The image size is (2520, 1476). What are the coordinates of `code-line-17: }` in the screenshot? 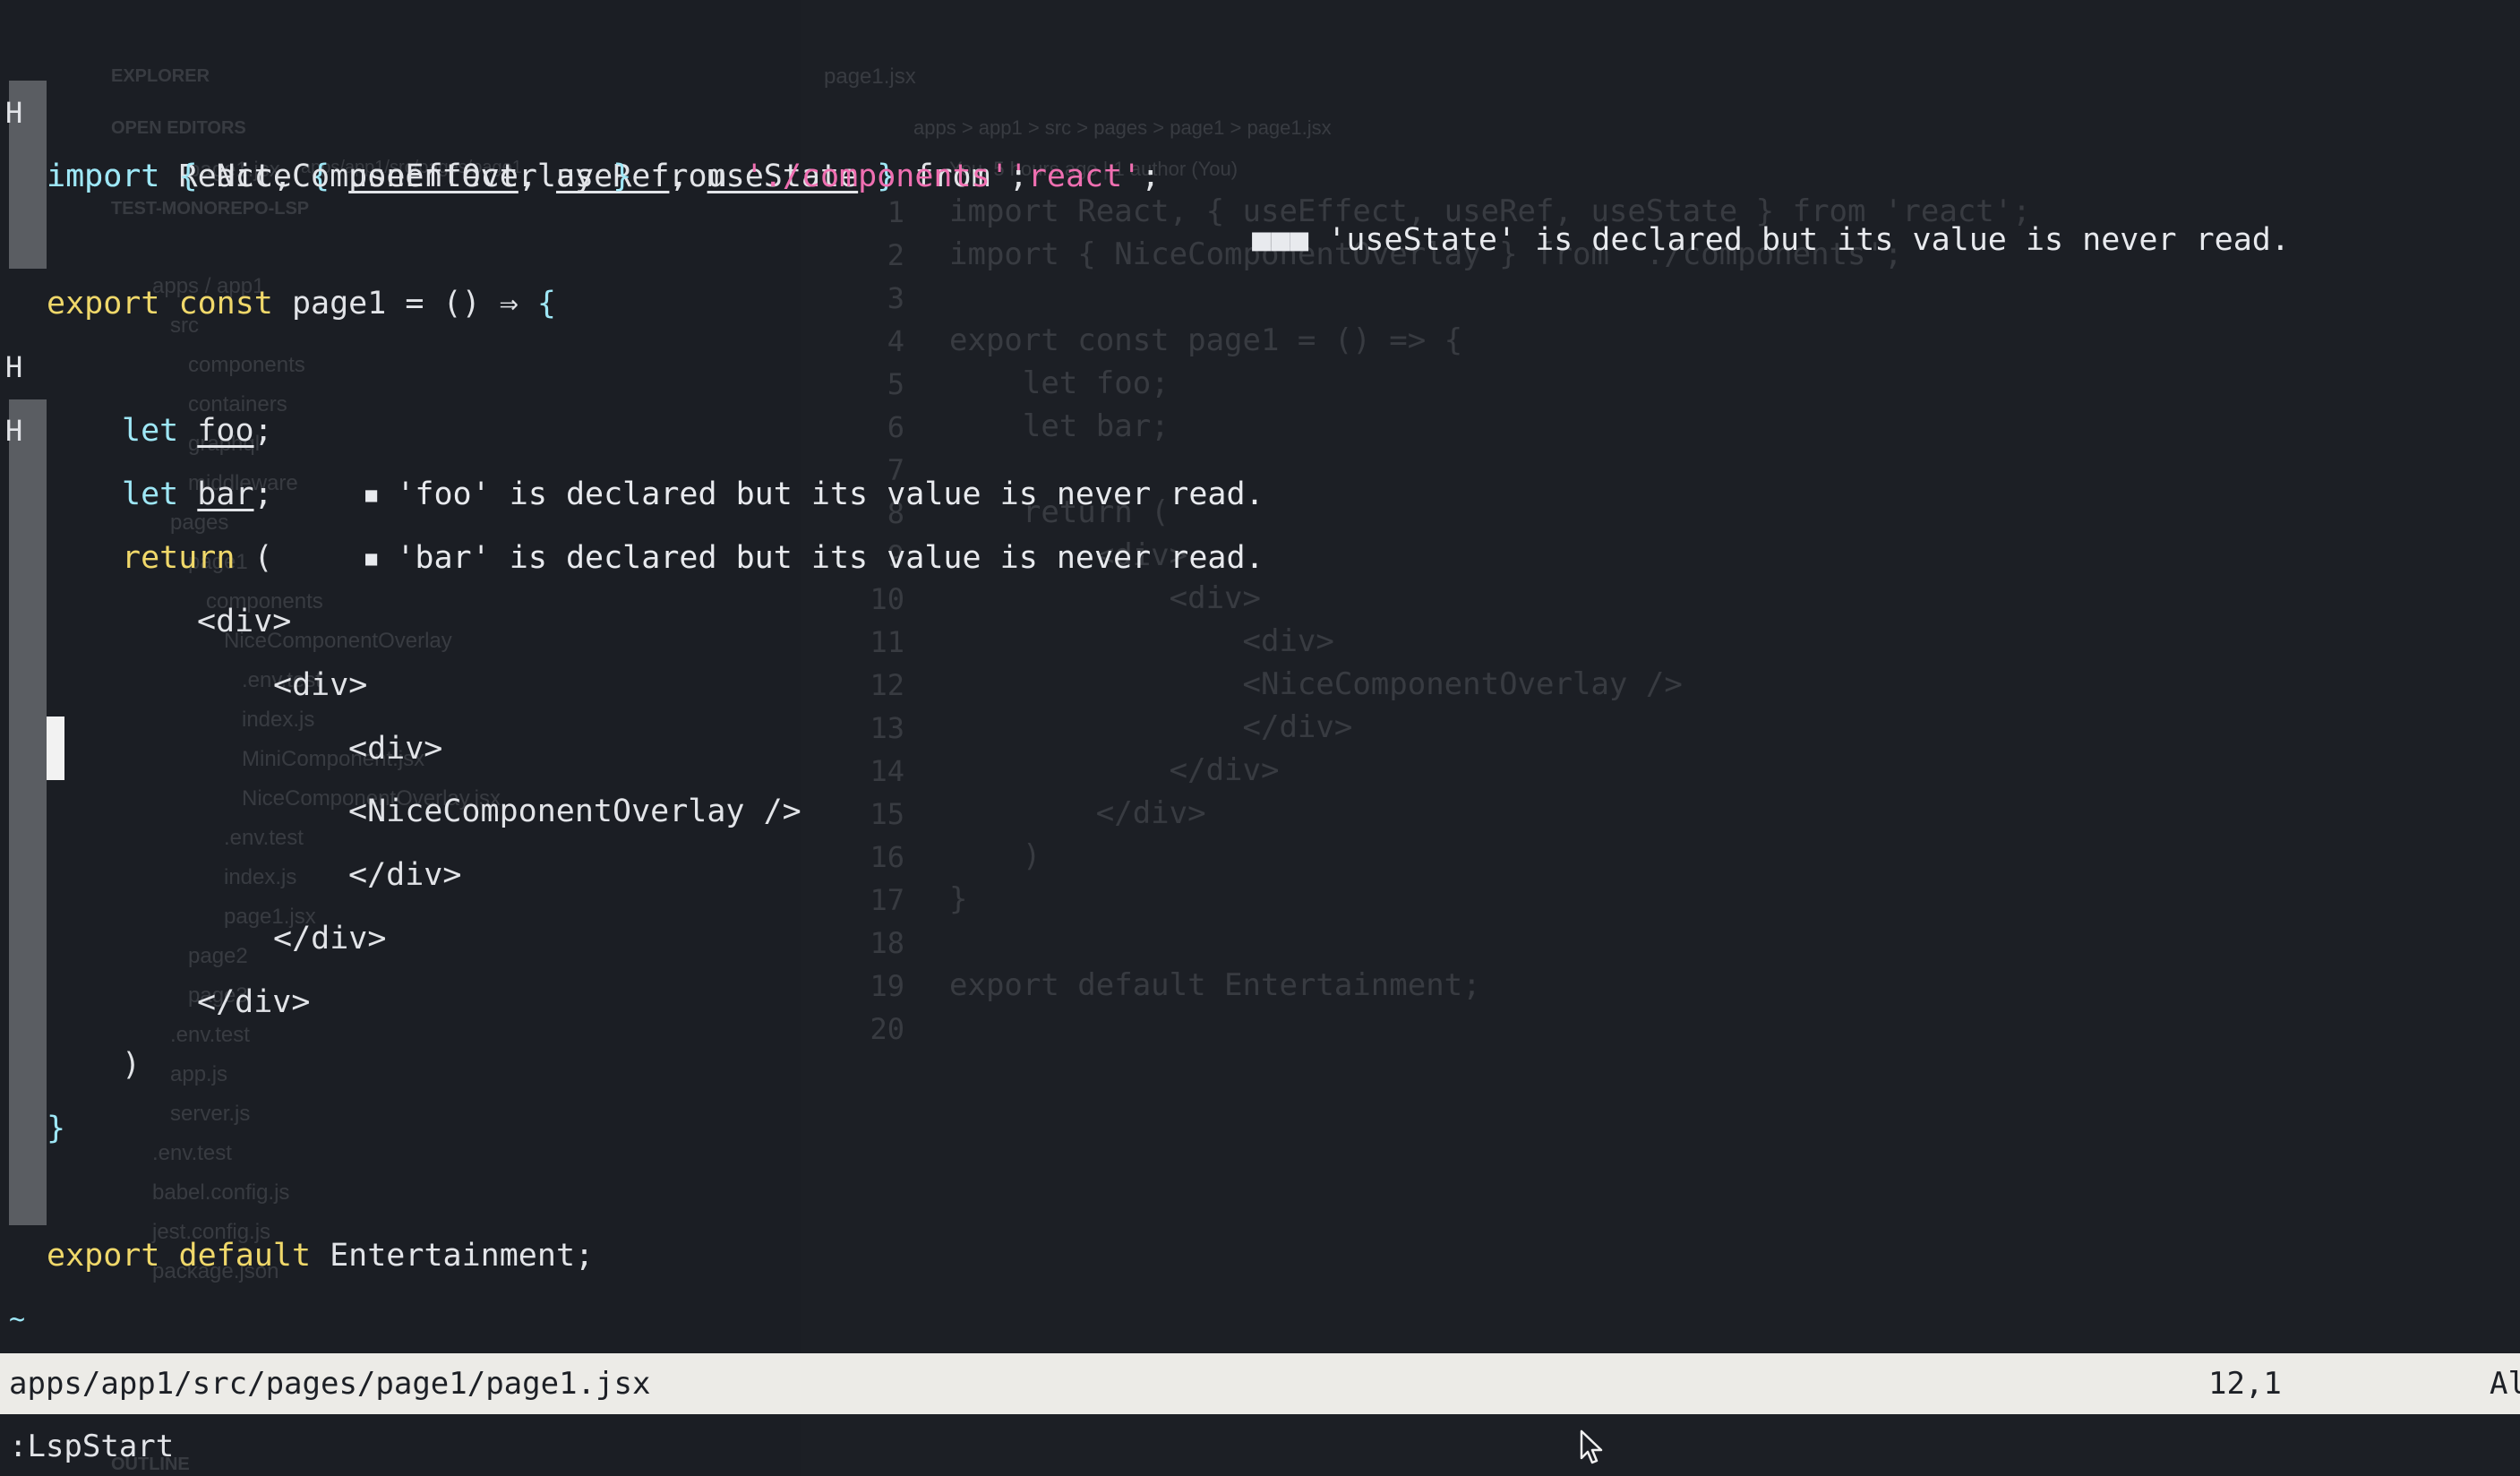 It's located at (1260, 1090).